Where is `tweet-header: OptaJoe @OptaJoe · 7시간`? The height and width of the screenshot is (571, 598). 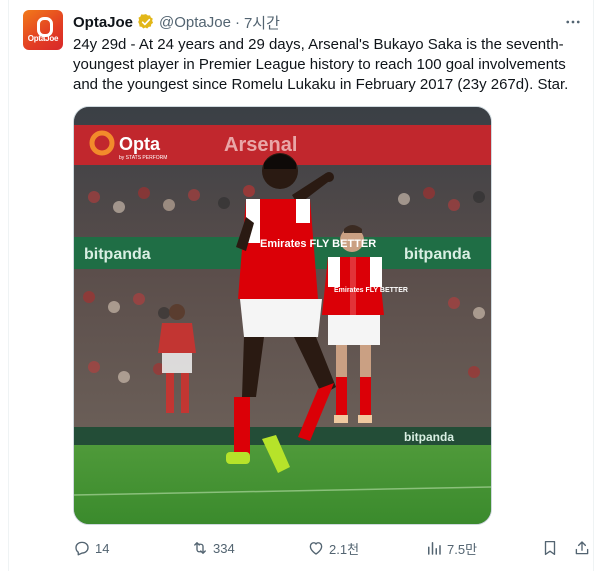
tweet-header: OptaJoe @OptaJoe · 7시간 is located at coordinates (176, 22).